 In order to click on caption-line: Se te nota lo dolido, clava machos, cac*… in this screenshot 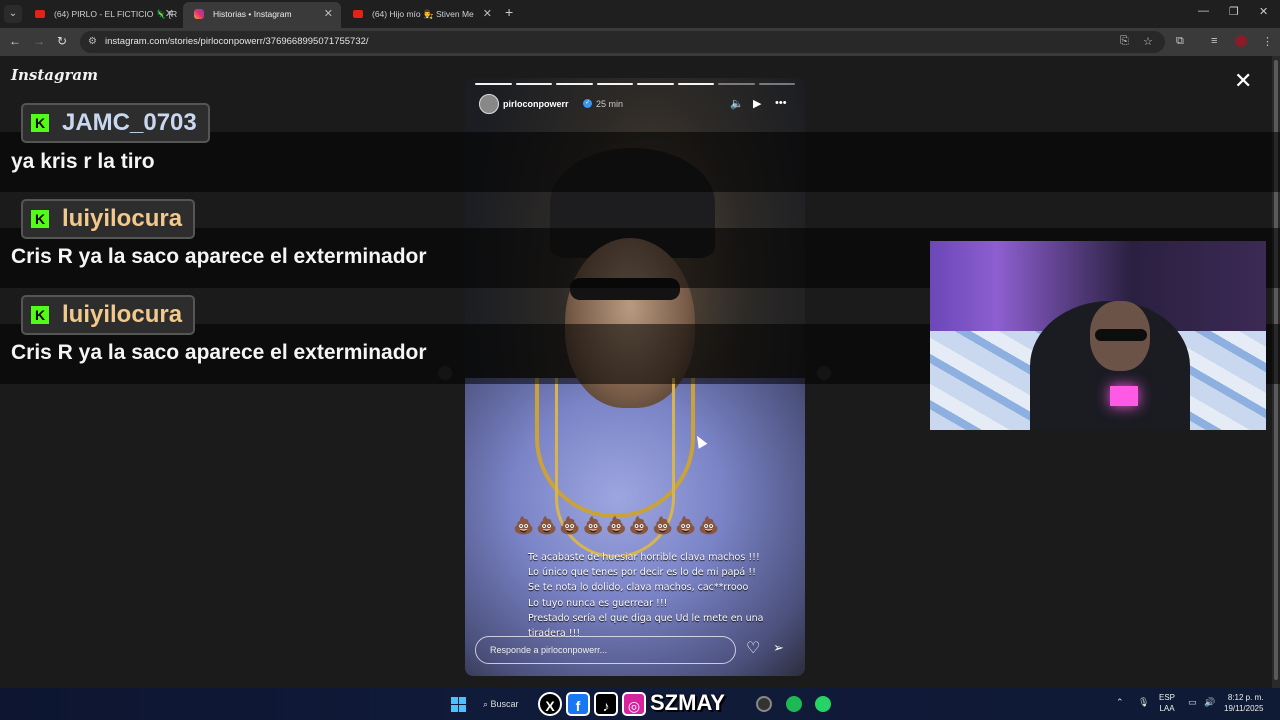, I will do `click(638, 588)`.